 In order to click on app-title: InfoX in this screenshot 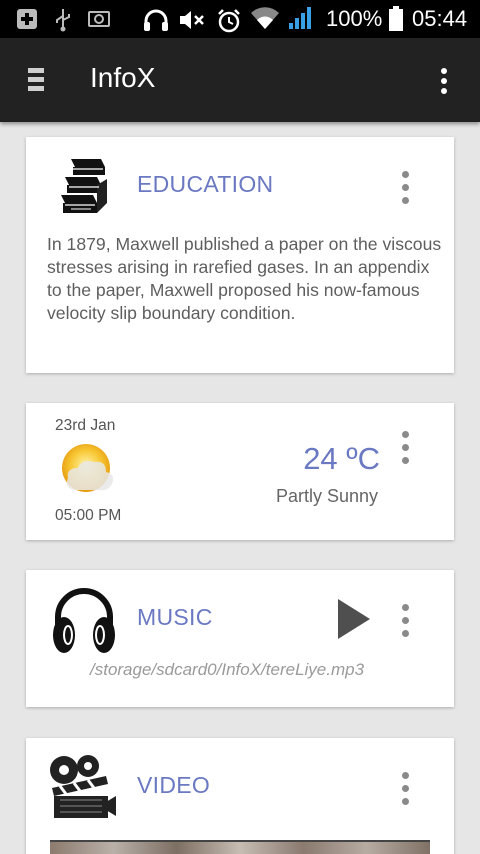, I will do `click(123, 77)`.